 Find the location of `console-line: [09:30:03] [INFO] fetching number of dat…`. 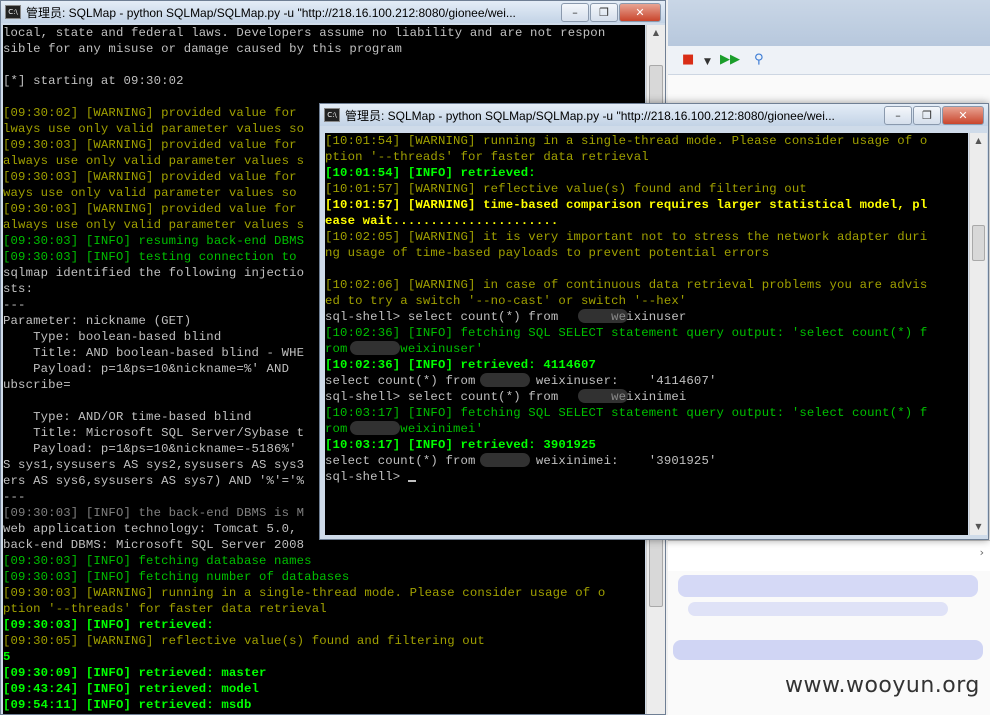

console-line: [09:30:03] [INFO] fetching number of dat… is located at coordinates (176, 577).